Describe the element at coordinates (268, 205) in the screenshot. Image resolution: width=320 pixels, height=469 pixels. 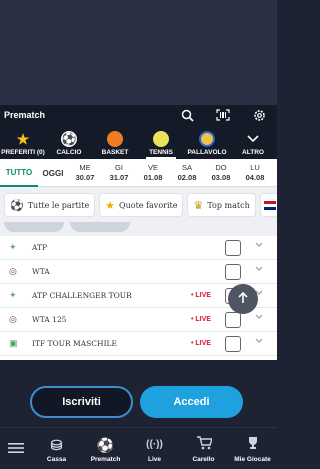
I see `chip-flag` at that location.